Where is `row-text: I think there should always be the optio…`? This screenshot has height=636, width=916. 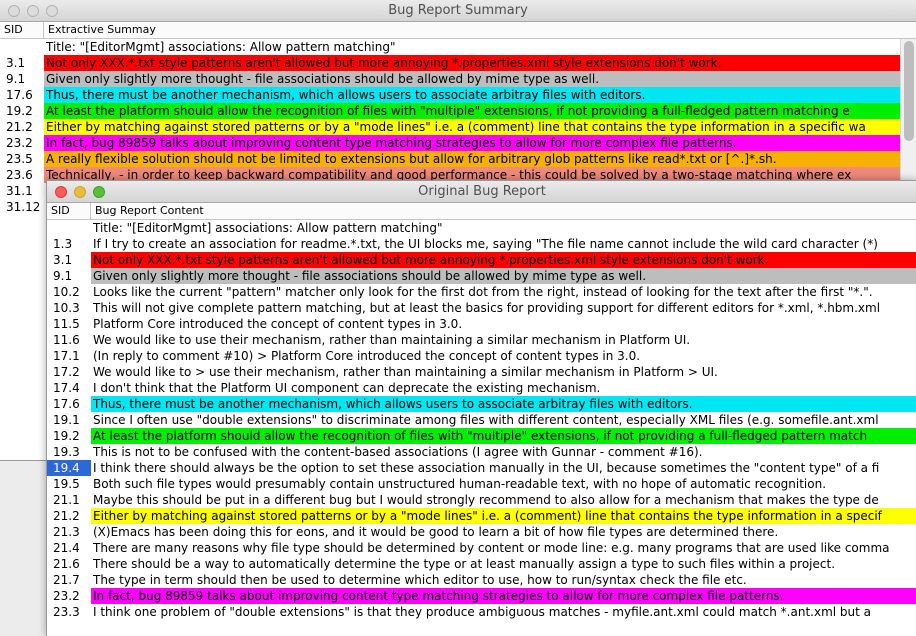
row-text: I think there should always be the optio… is located at coordinates (486, 468).